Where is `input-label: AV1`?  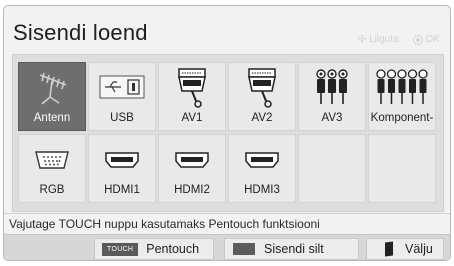 input-label: AV1 is located at coordinates (192, 118).